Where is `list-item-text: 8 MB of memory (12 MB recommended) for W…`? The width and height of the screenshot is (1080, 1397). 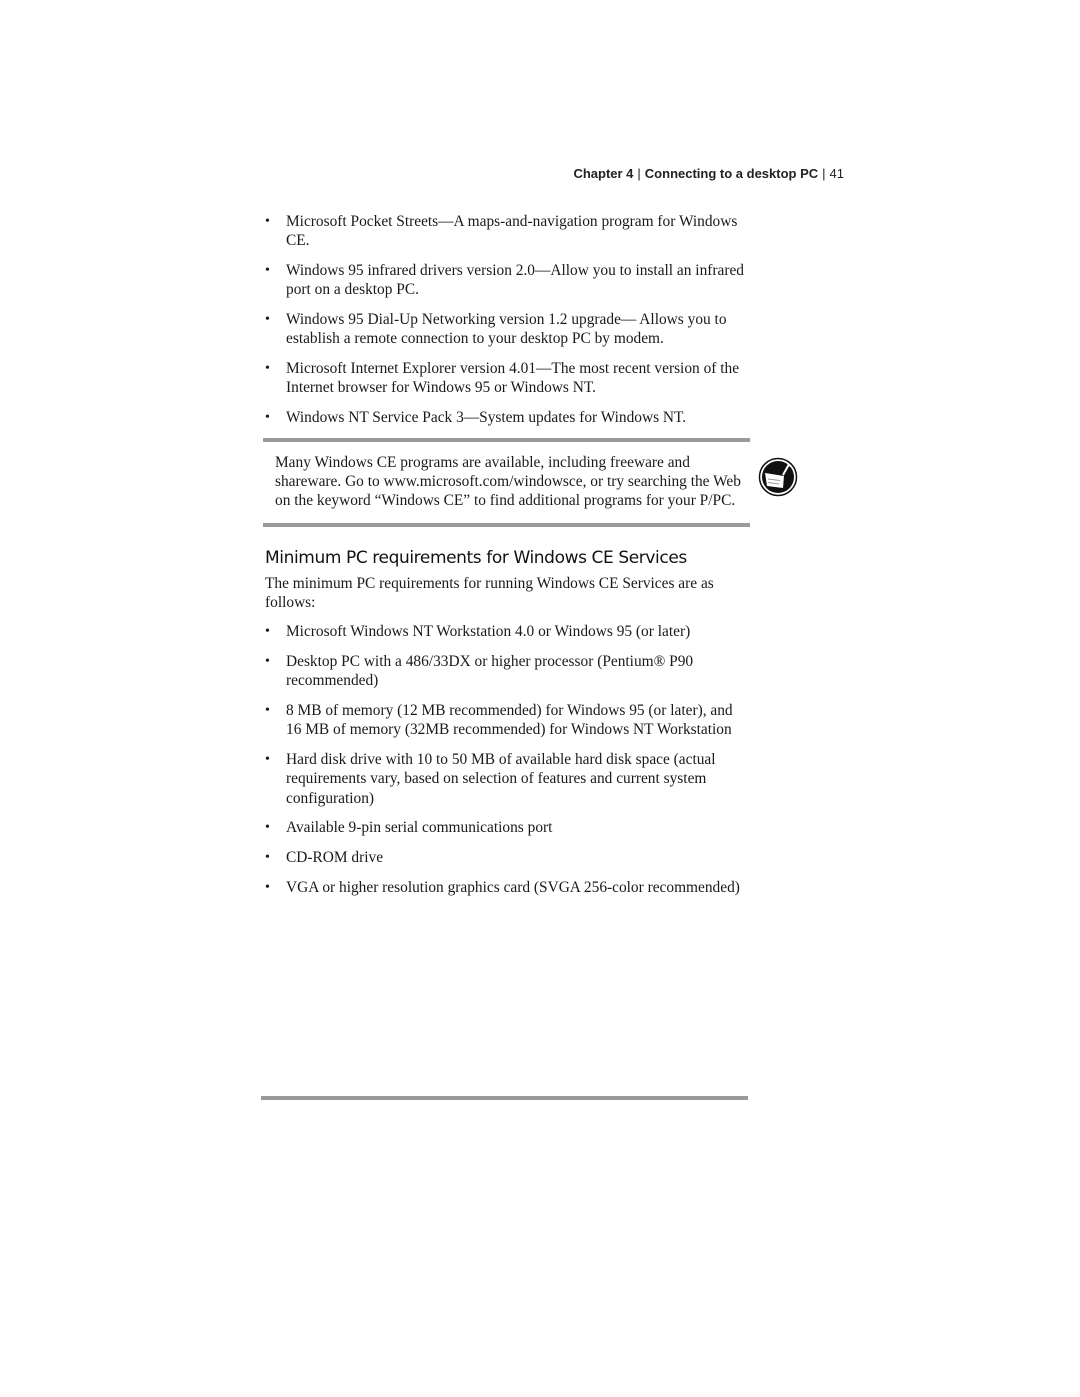 list-item-text: 8 MB of memory (12 MB recommended) for W… is located at coordinates (509, 720).